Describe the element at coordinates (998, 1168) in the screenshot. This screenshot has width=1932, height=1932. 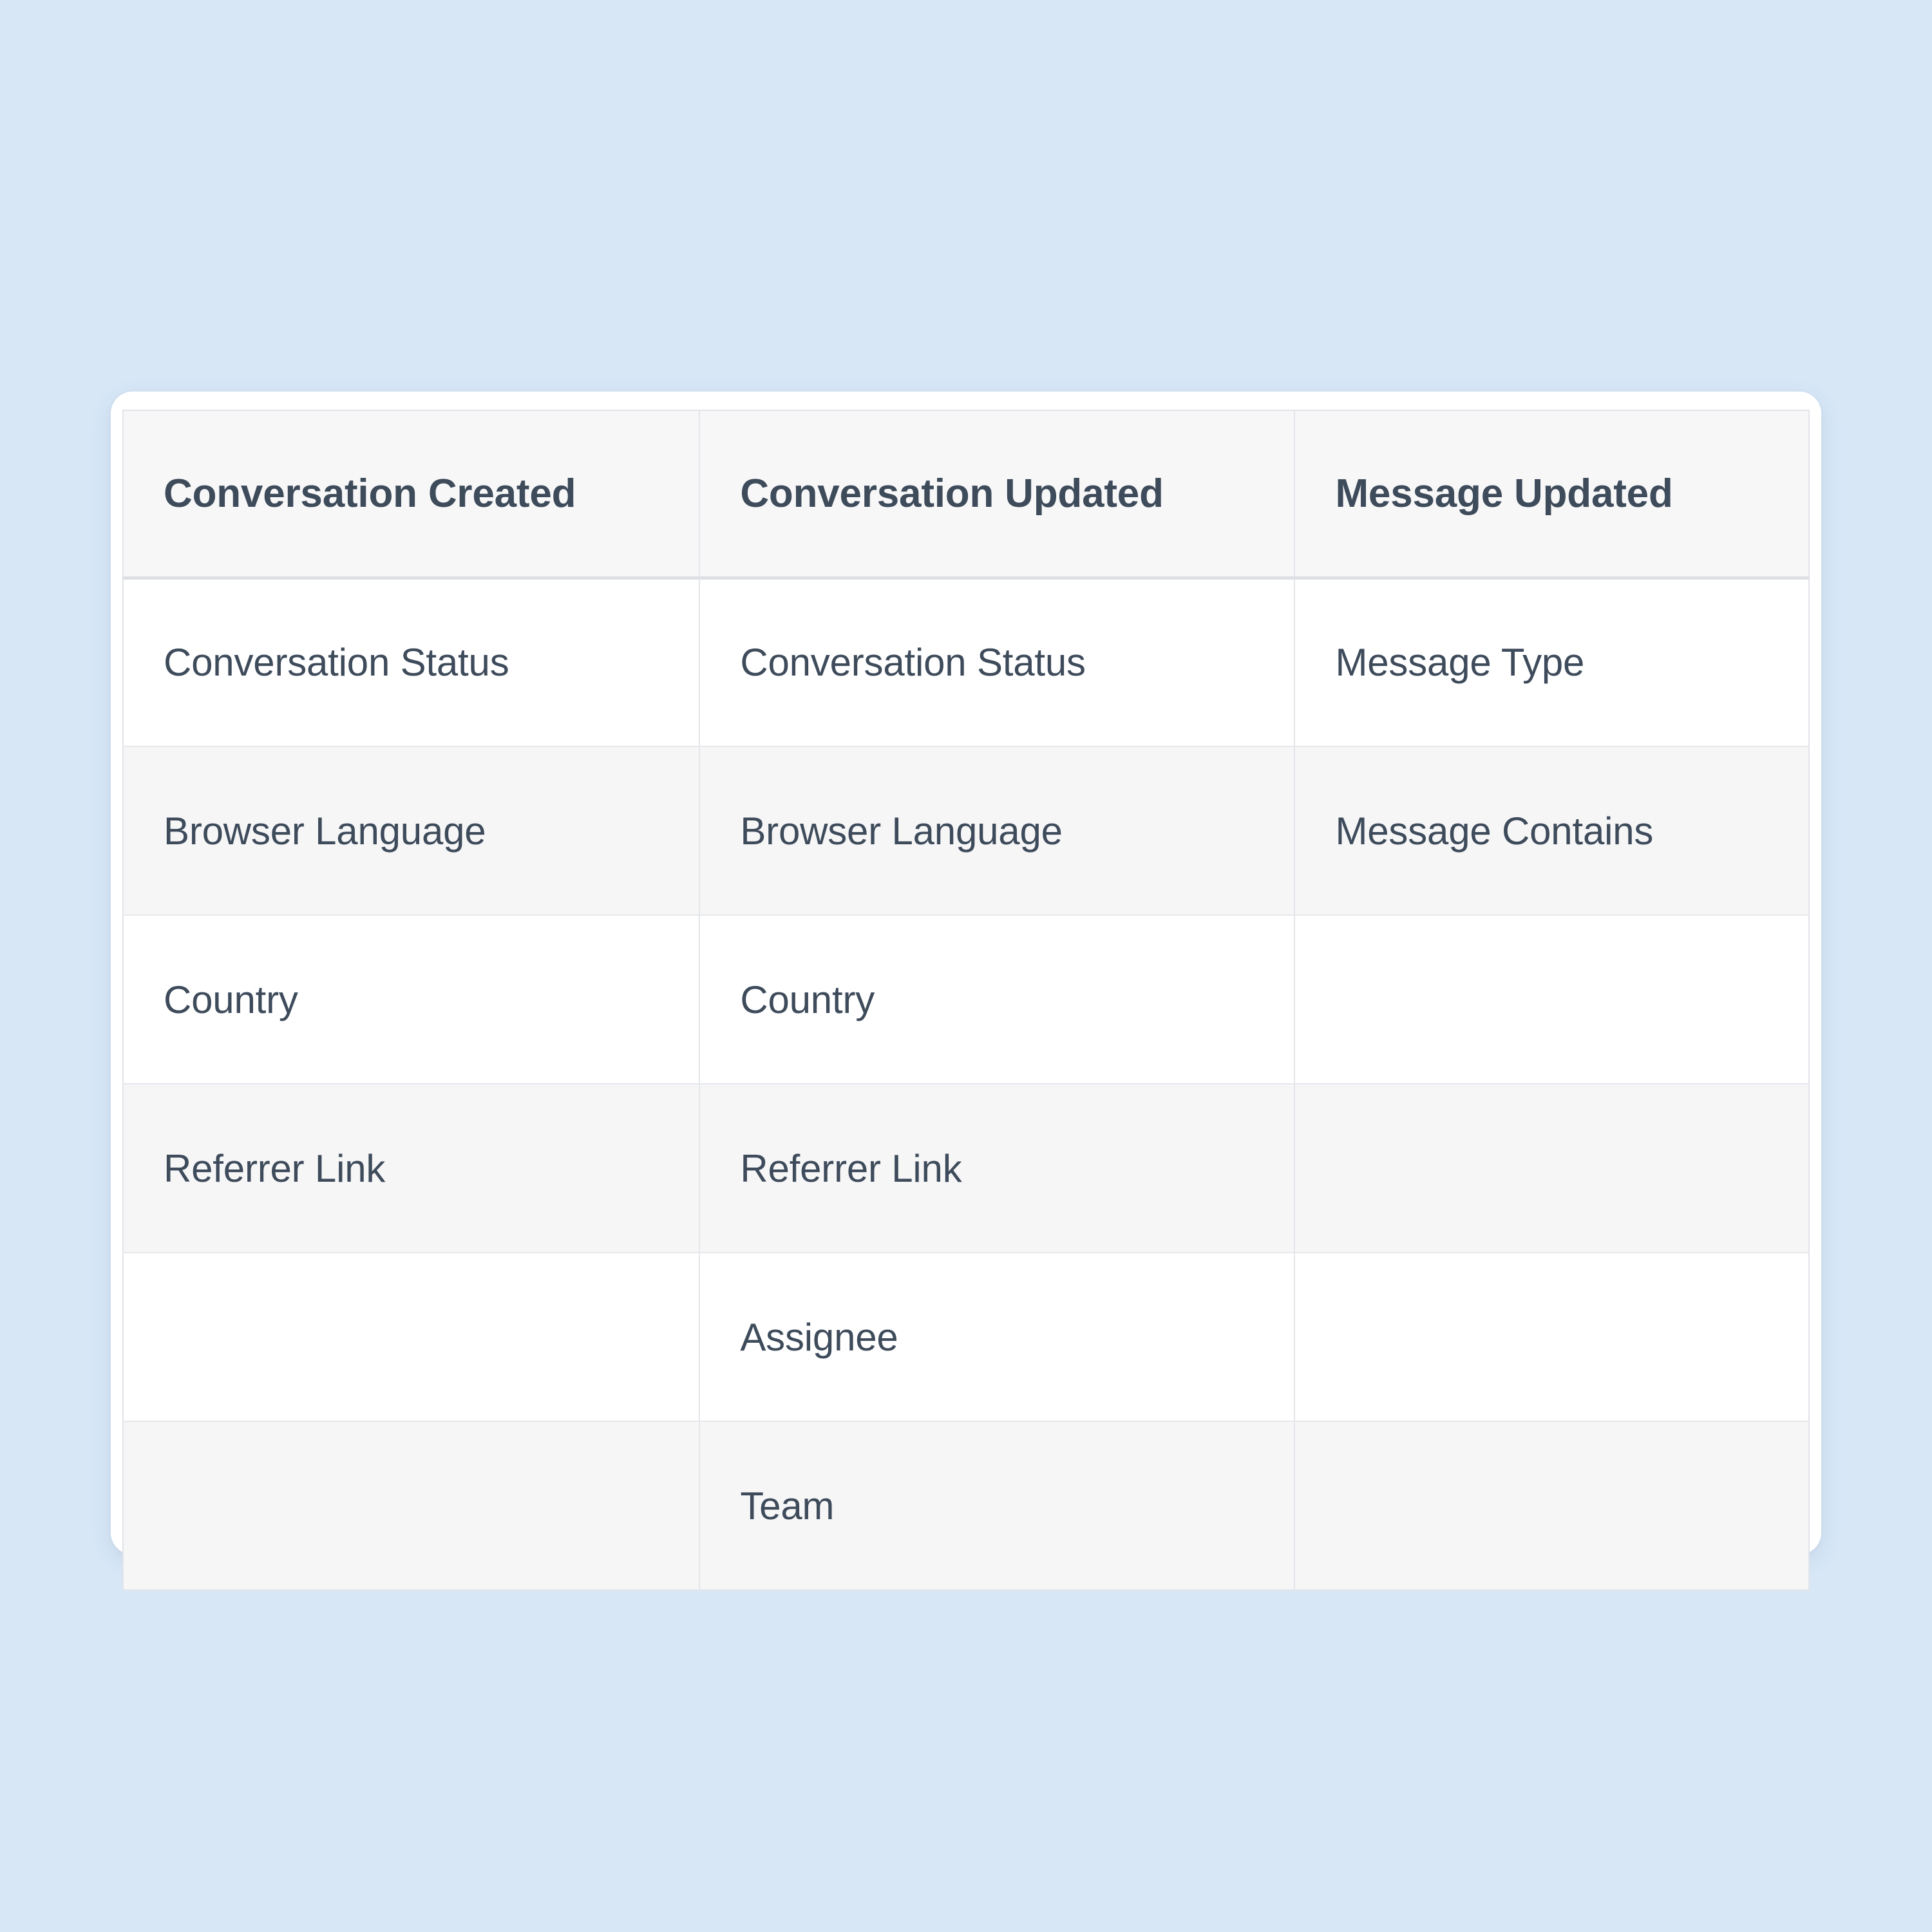
I see `cell-conversation-updated-4: Referrer Link` at that location.